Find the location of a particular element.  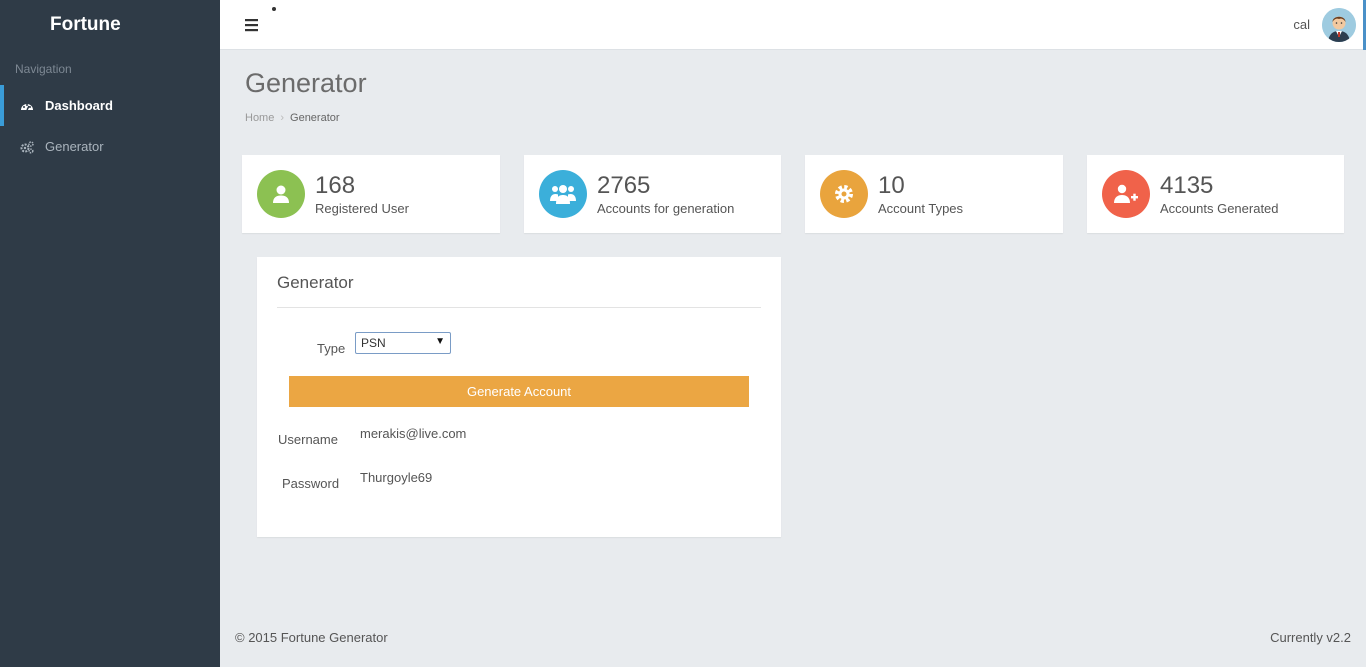

breadcrumb-home: Home is located at coordinates (259, 118).